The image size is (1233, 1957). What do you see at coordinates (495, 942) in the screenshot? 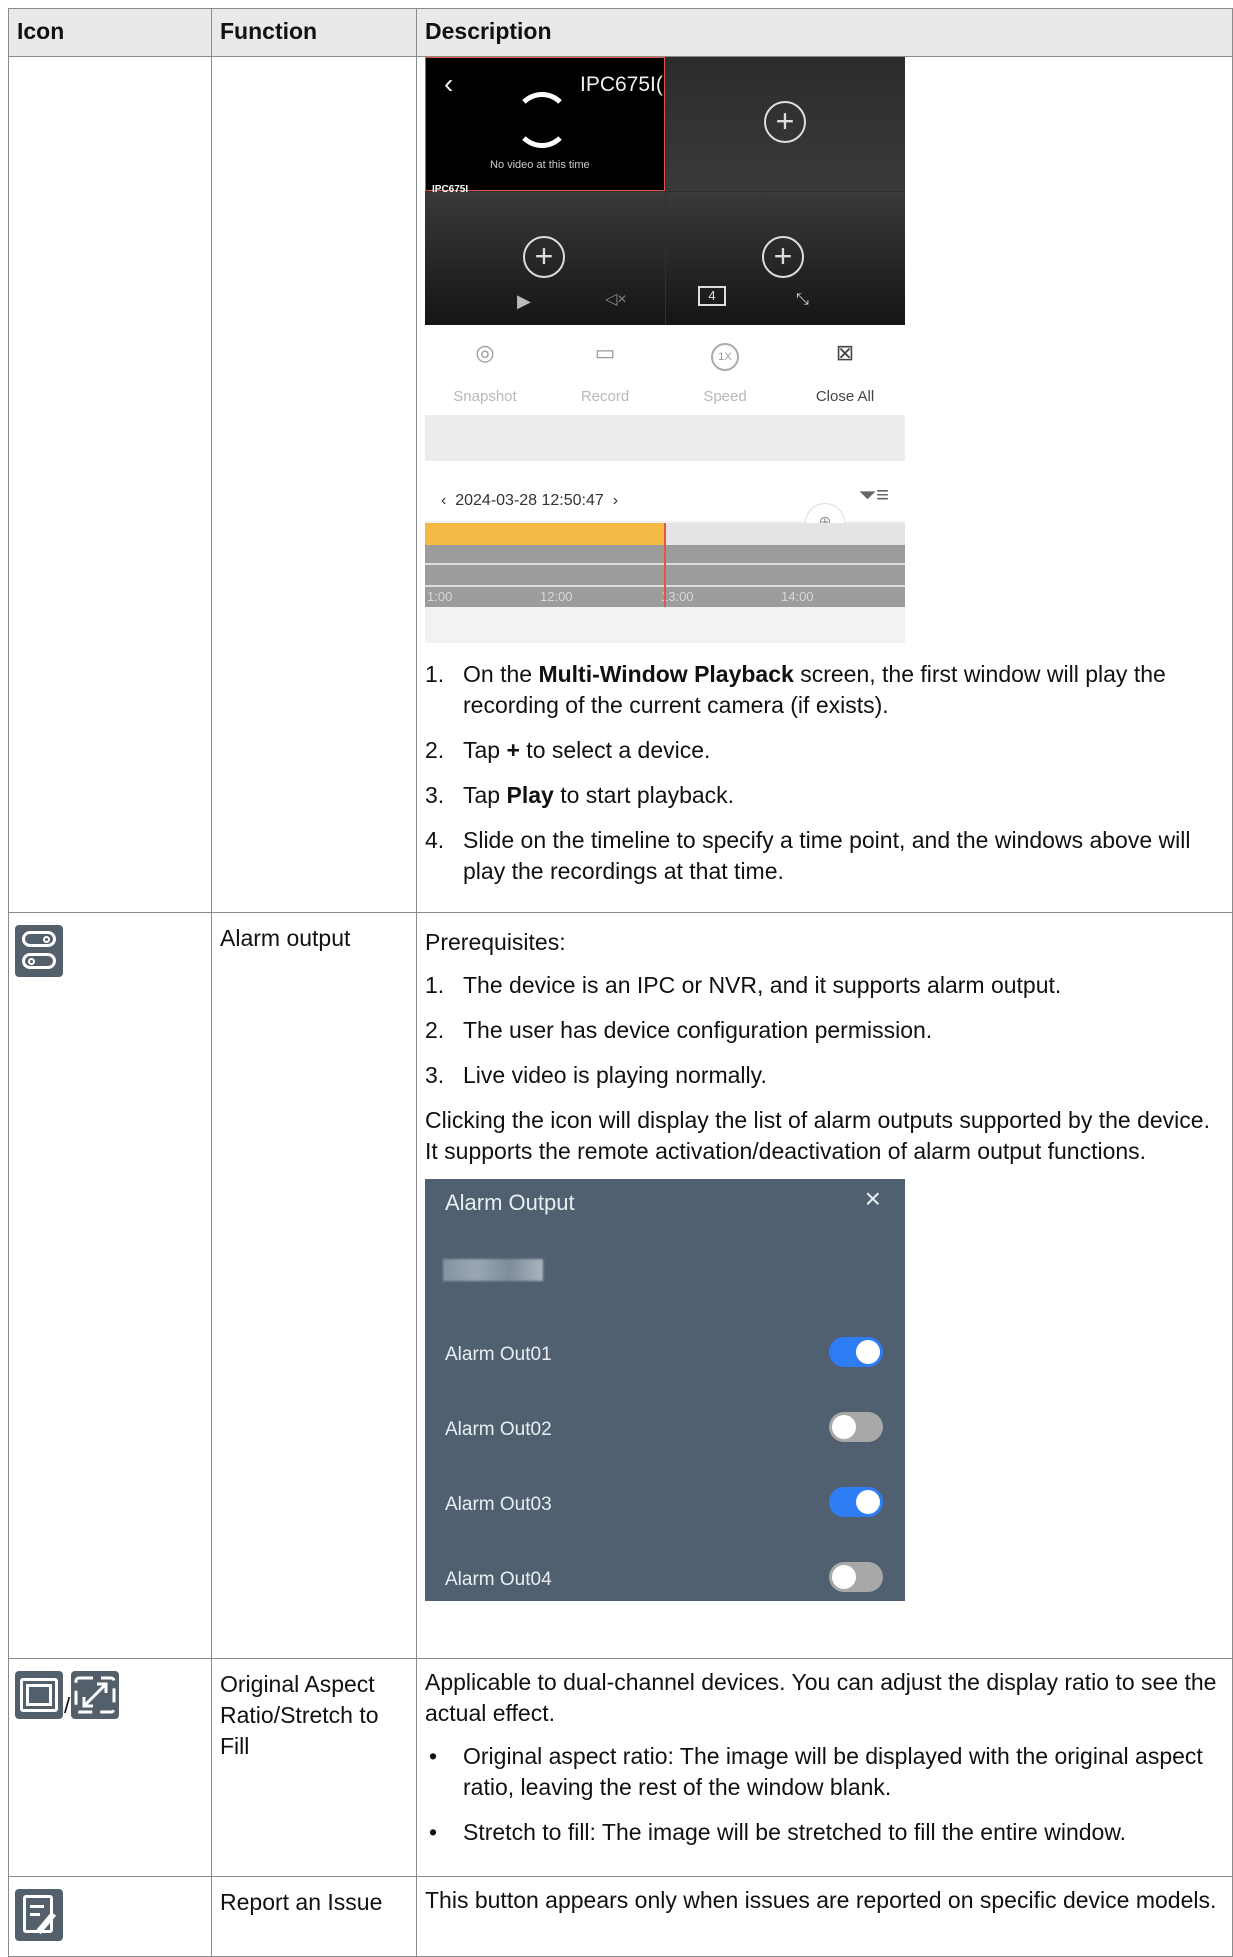
I see `prerequisites-label: Prerequisites:` at bounding box center [495, 942].